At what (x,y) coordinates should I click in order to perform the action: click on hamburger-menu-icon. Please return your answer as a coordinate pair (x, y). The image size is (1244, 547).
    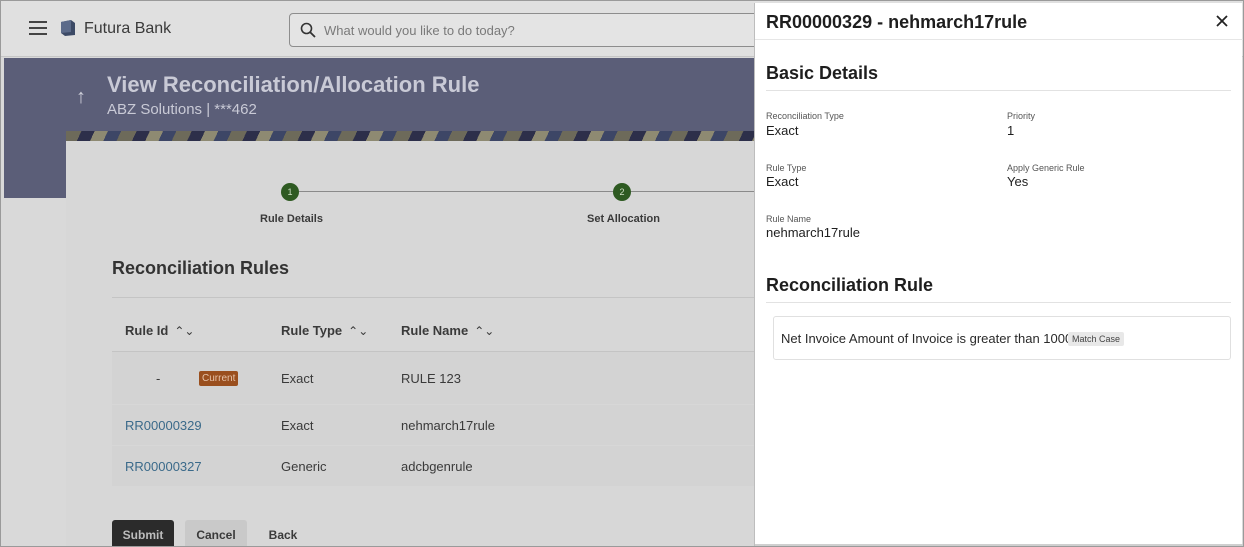
    Looking at the image, I should click on (38, 28).